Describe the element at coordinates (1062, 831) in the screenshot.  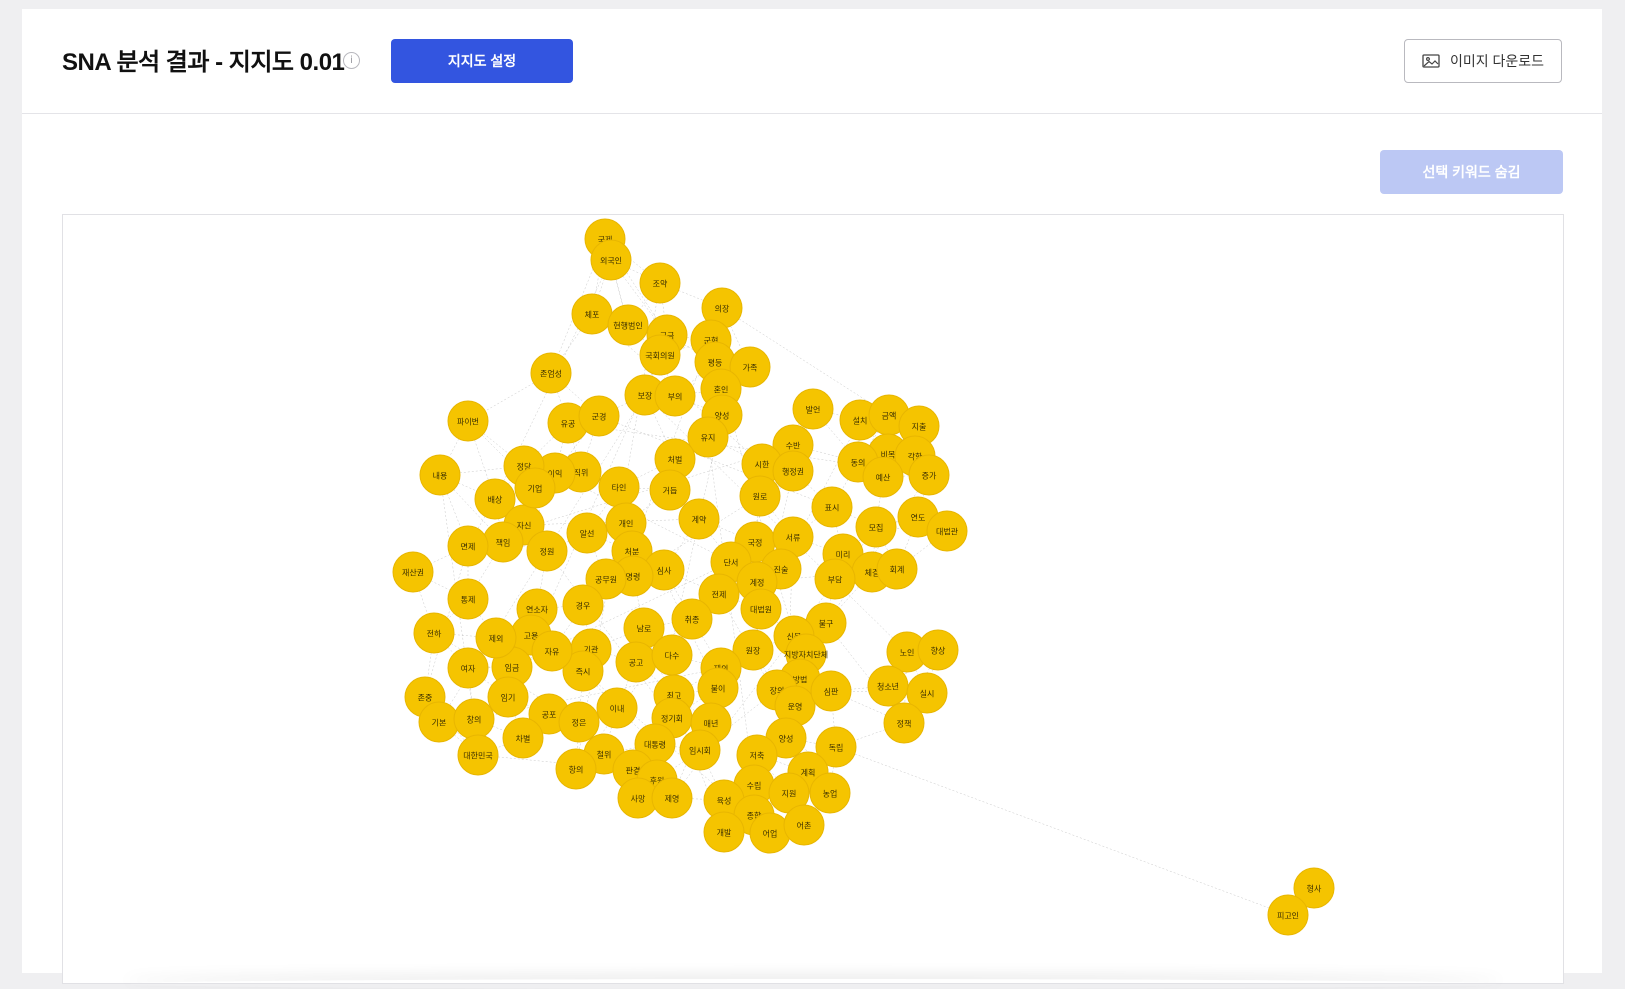
I see `network-edge` at that location.